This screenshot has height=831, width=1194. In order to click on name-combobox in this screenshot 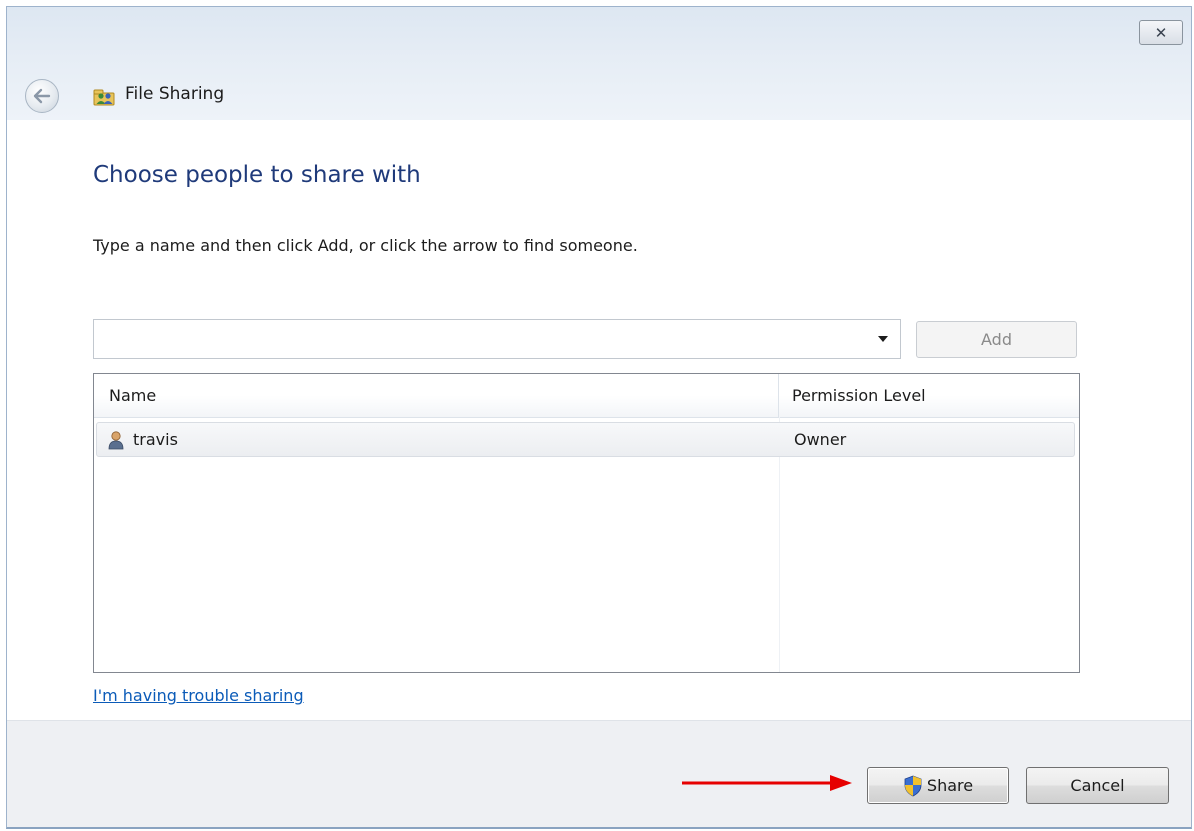, I will do `click(497, 339)`.